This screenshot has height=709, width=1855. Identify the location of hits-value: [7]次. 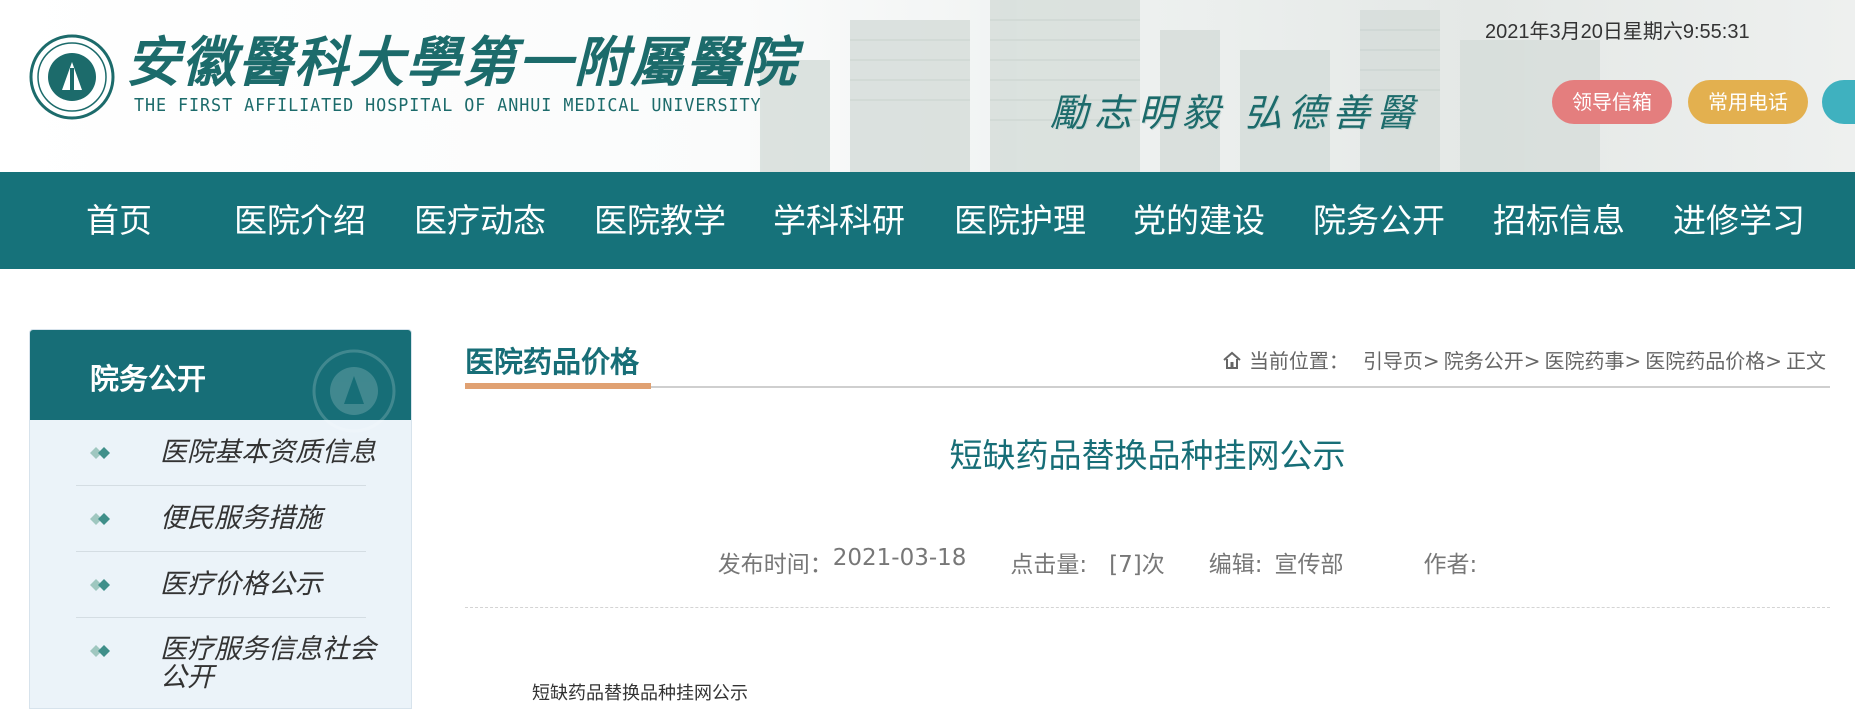
(1137, 565).